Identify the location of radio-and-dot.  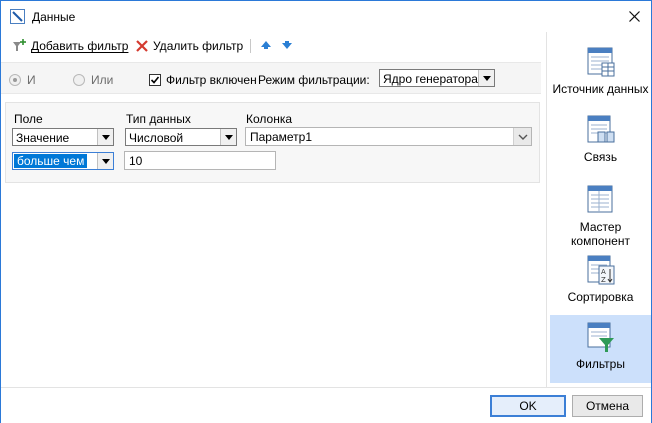
(15, 80).